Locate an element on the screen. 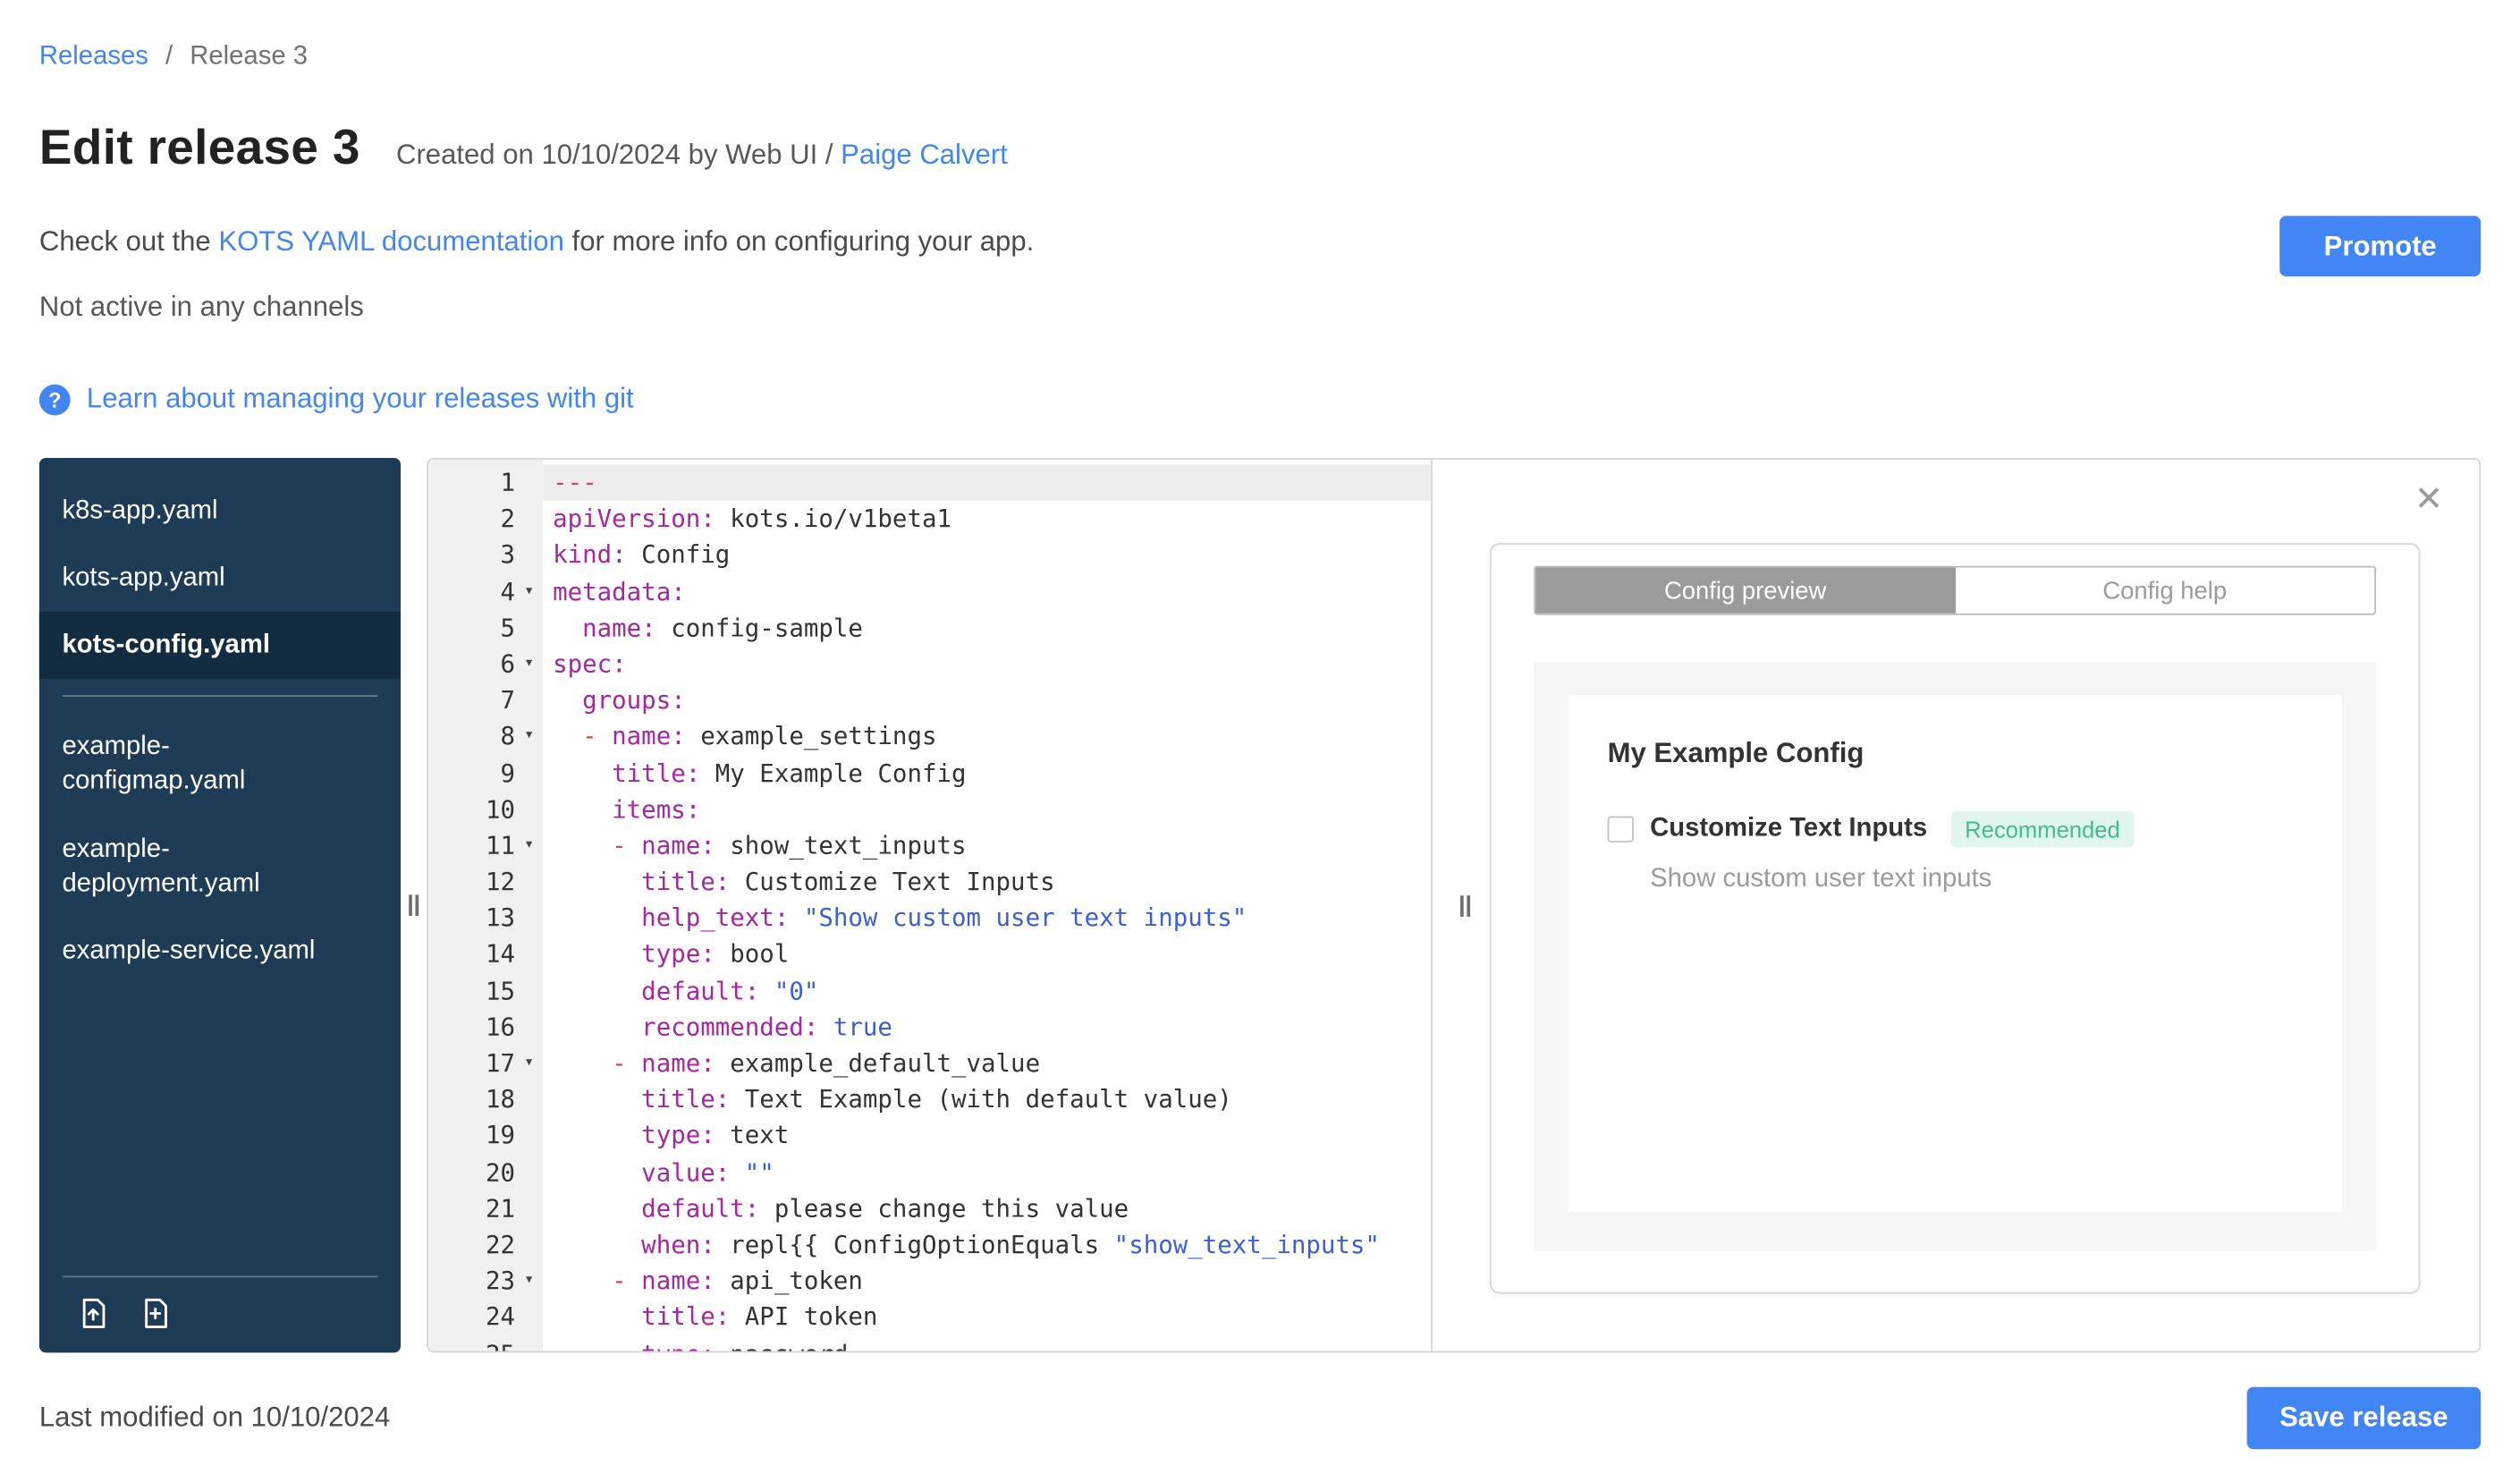  gutter-line: 13 is located at coordinates (485, 918).